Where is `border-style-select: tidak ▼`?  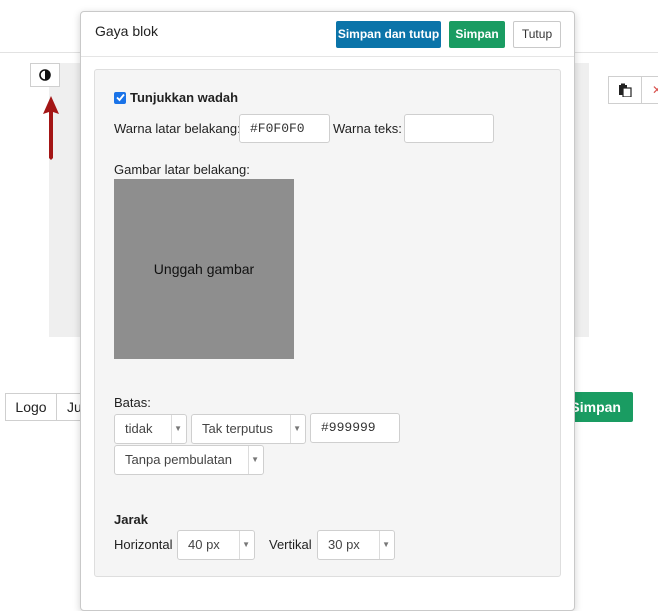
border-style-select: tidak ▼ is located at coordinates (150, 429).